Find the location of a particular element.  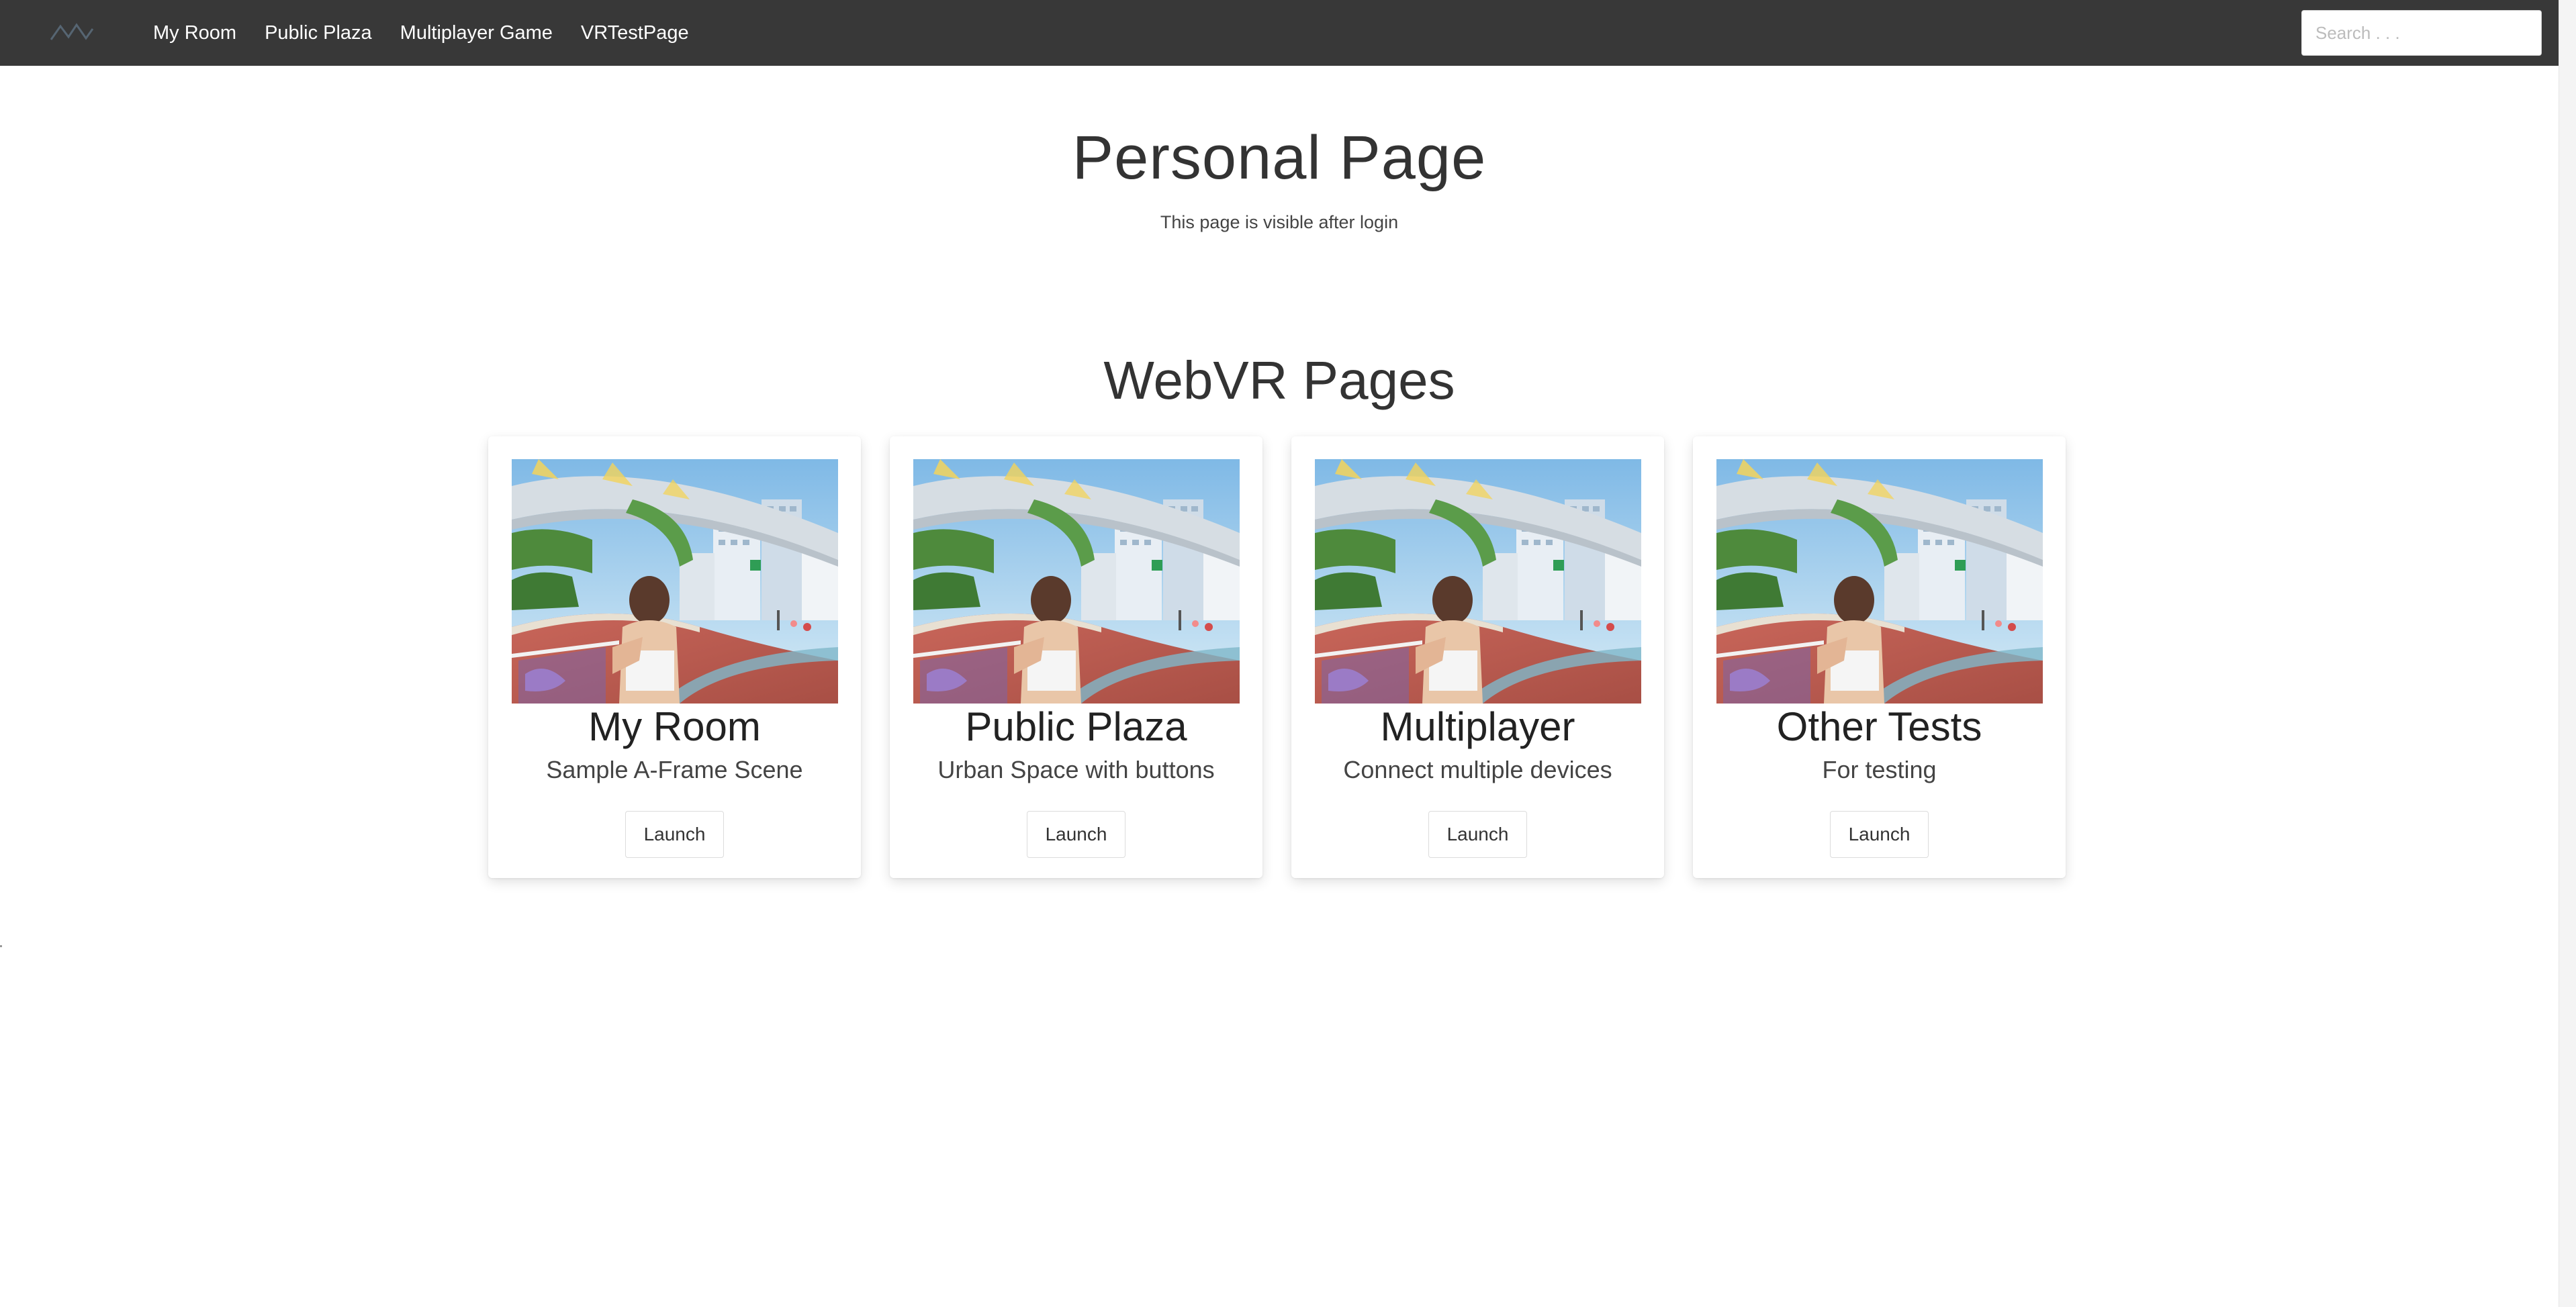

card-description: Urban Space with buttons is located at coordinates (1076, 769).